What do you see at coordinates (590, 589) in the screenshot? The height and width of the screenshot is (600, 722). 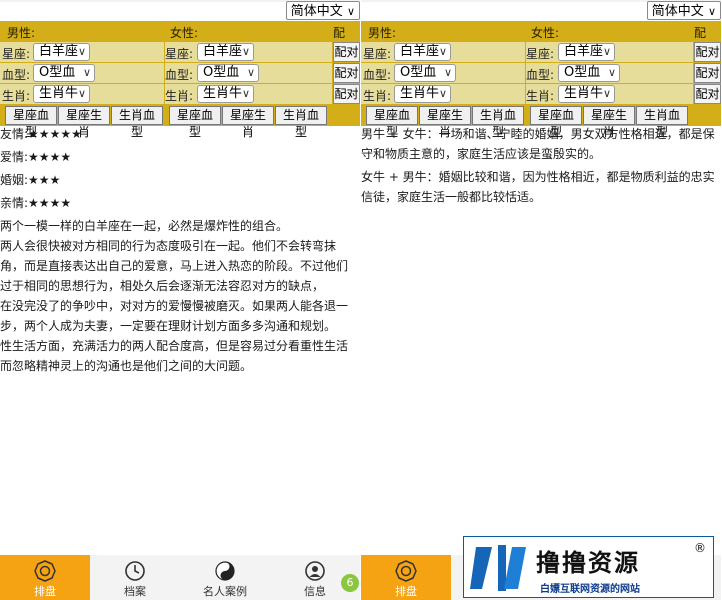 I see `watermark-subtitle: 白嫖互联网资源的网站` at bounding box center [590, 589].